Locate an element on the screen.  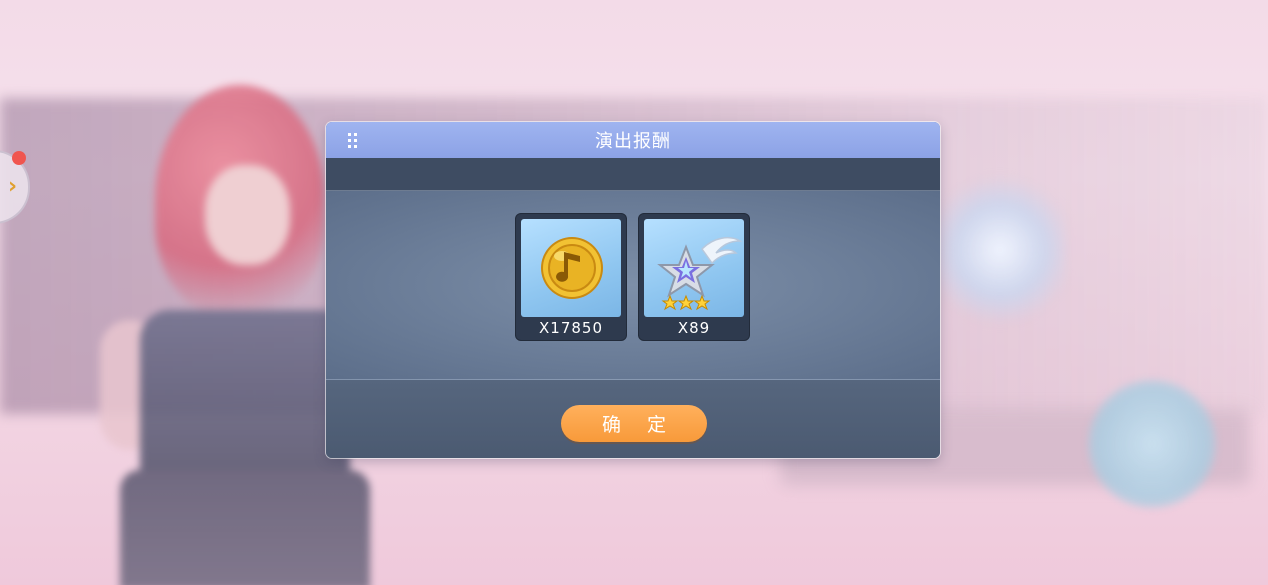
chevron-right-icon: › is located at coordinates (13, 186).